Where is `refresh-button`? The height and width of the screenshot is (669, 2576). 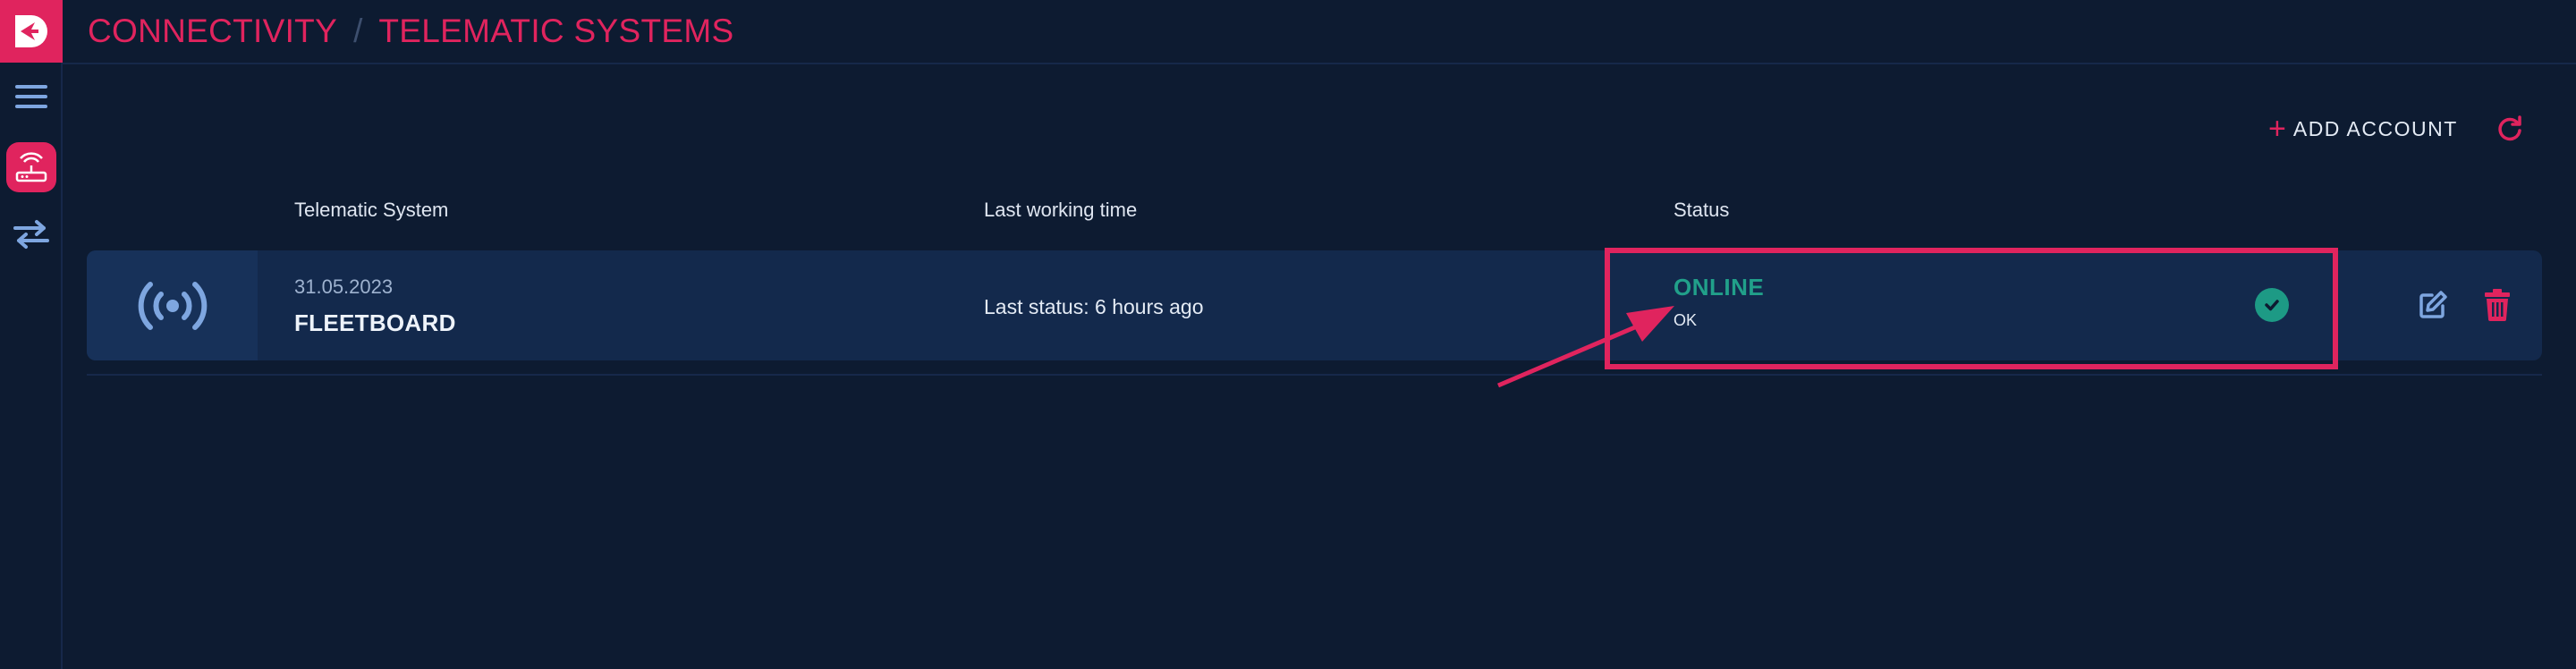 refresh-button is located at coordinates (2510, 129).